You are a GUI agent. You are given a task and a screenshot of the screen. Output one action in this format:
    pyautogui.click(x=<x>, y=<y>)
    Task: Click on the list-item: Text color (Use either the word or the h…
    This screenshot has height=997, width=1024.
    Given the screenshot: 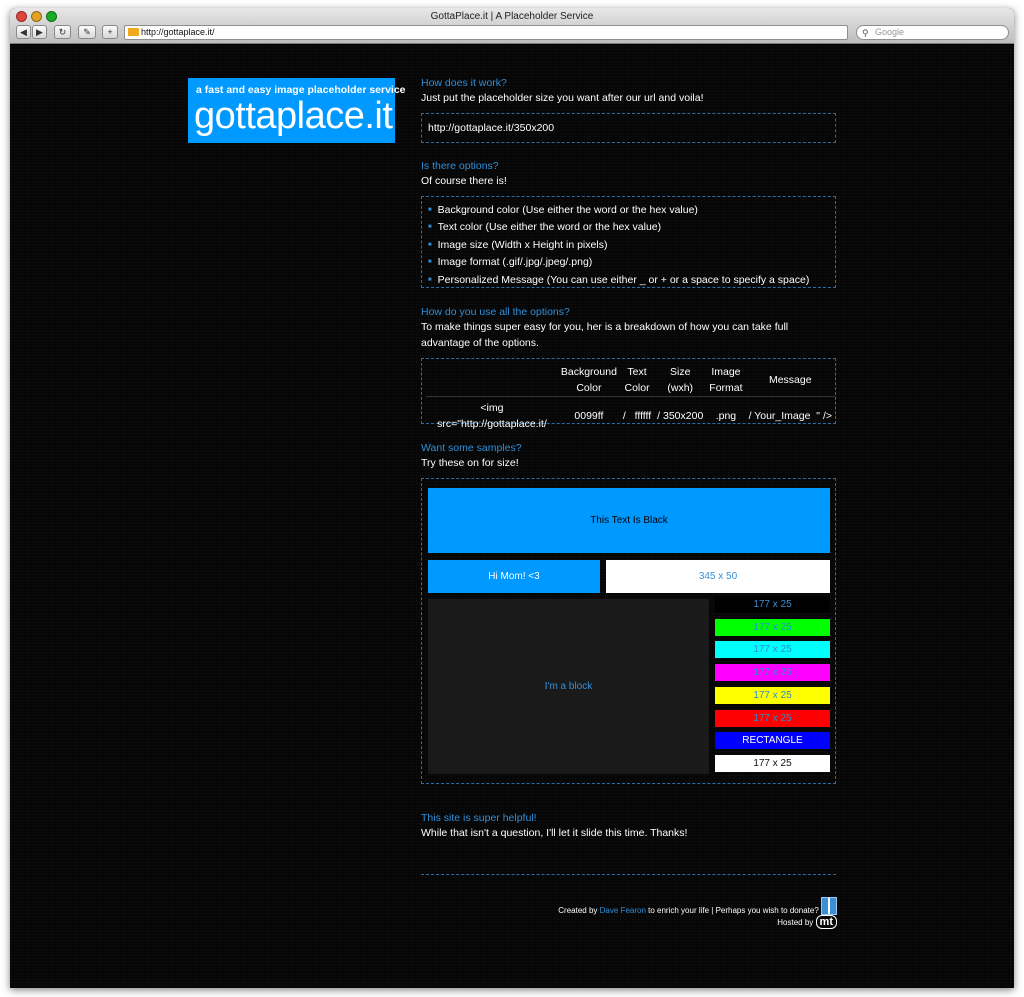 What is the action you would take?
    pyautogui.click(x=631, y=228)
    